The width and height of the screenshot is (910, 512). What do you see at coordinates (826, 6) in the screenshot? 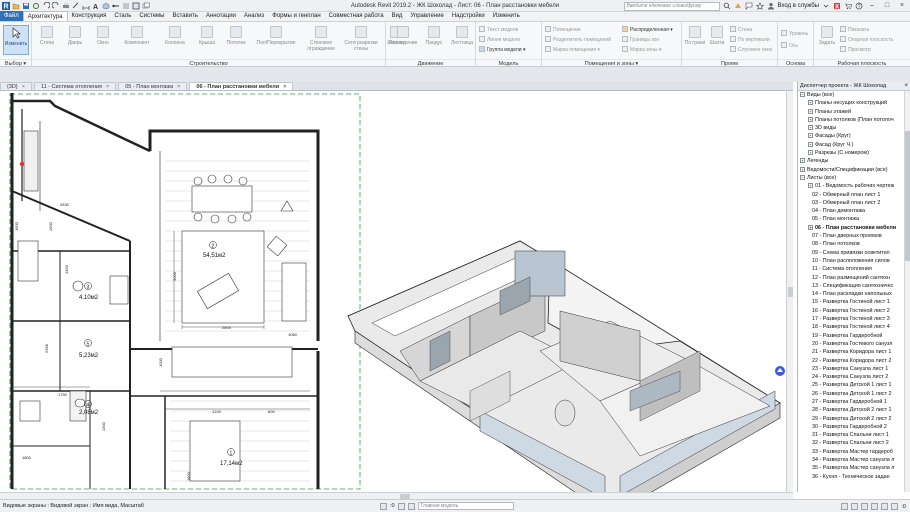
I see `chevron-down-icon` at bounding box center [826, 6].